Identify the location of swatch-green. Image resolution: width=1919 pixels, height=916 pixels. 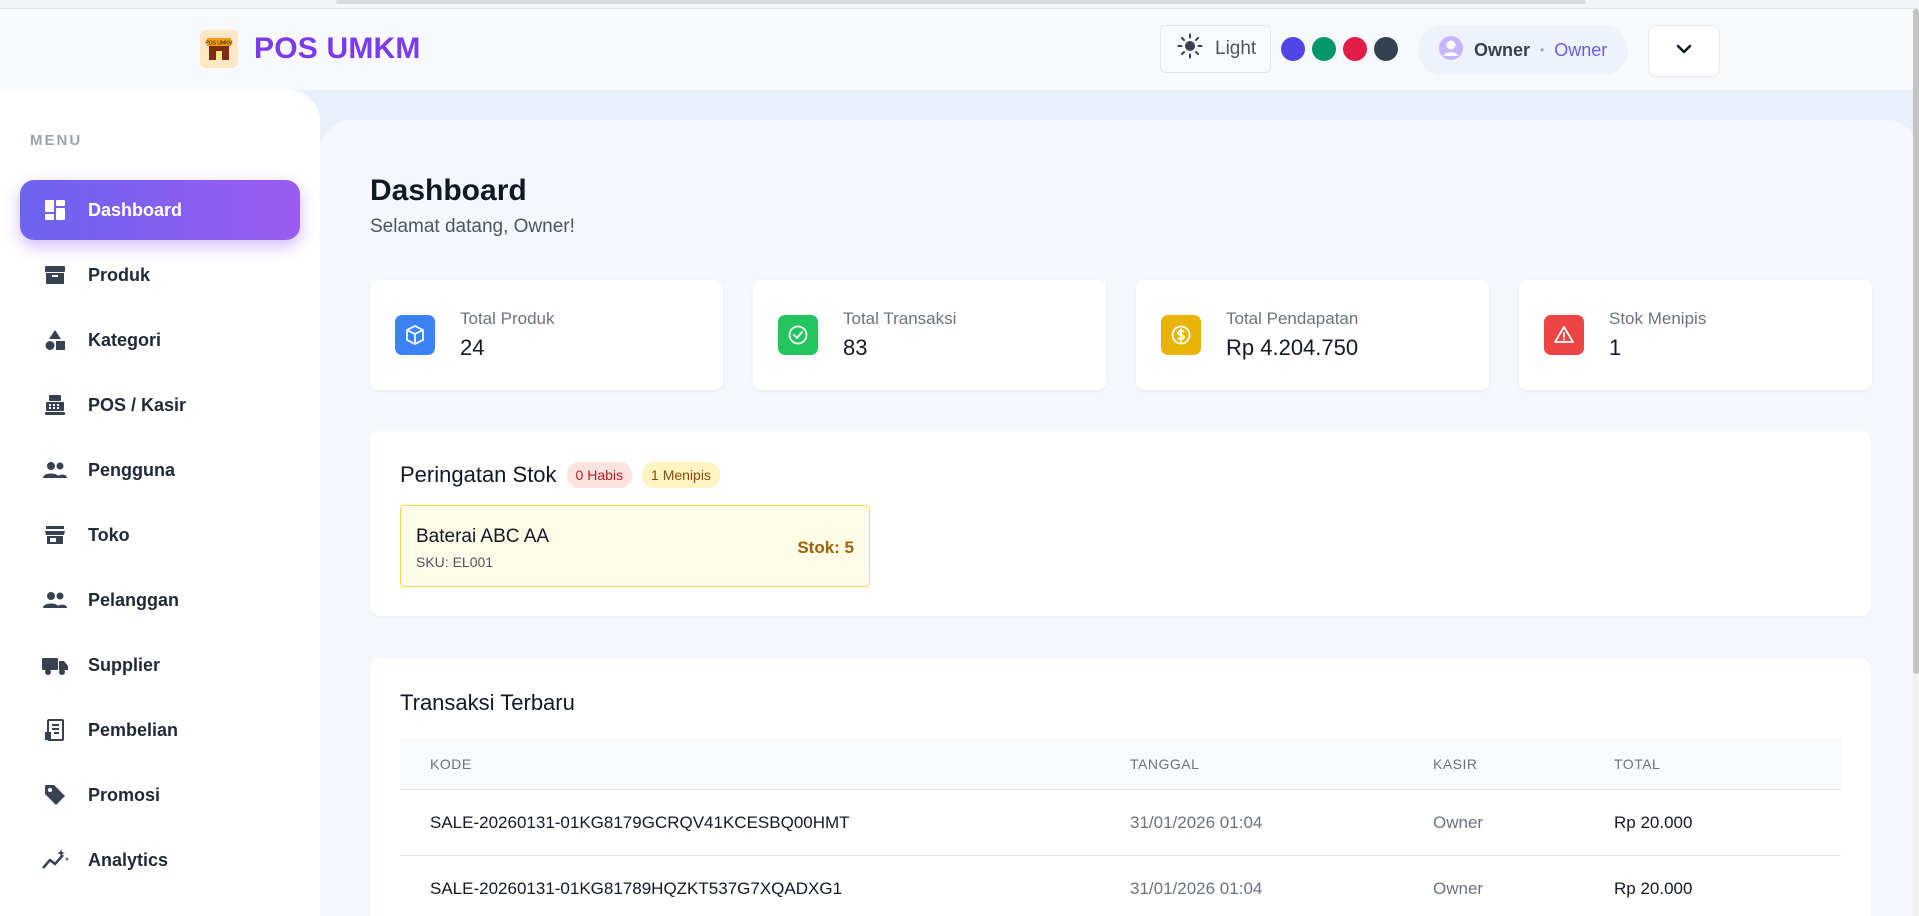
(1324, 49).